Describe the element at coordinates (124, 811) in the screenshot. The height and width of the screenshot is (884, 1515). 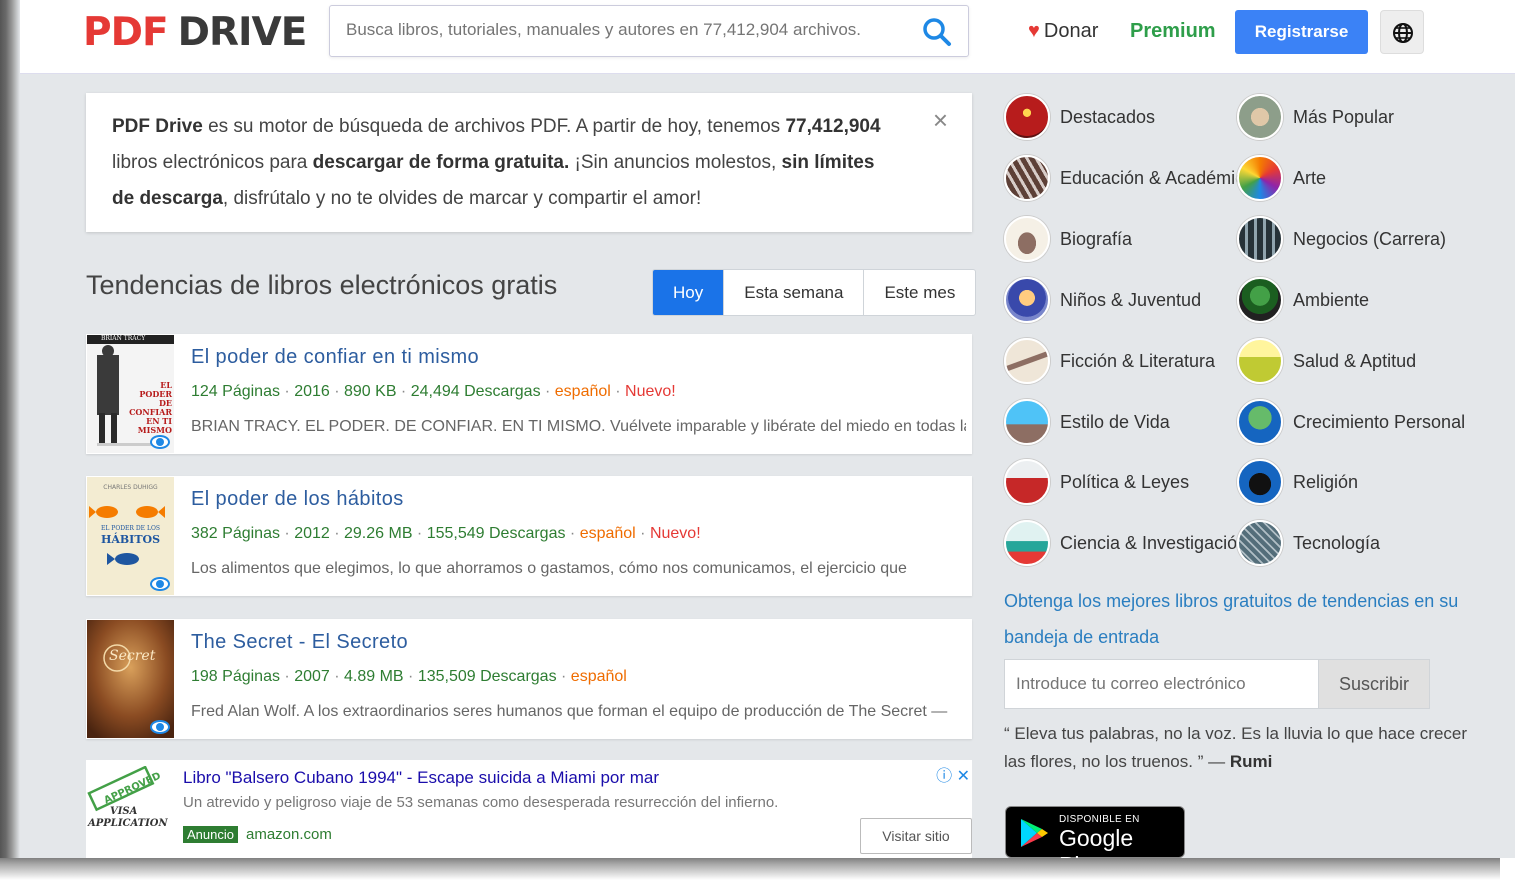
I see `ad-stamp-visa: VISA` at that location.